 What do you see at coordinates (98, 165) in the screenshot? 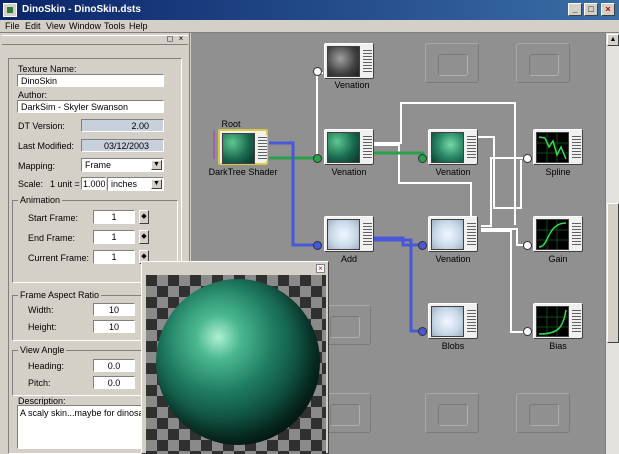
I see `mapping-value: Frame` at bounding box center [98, 165].